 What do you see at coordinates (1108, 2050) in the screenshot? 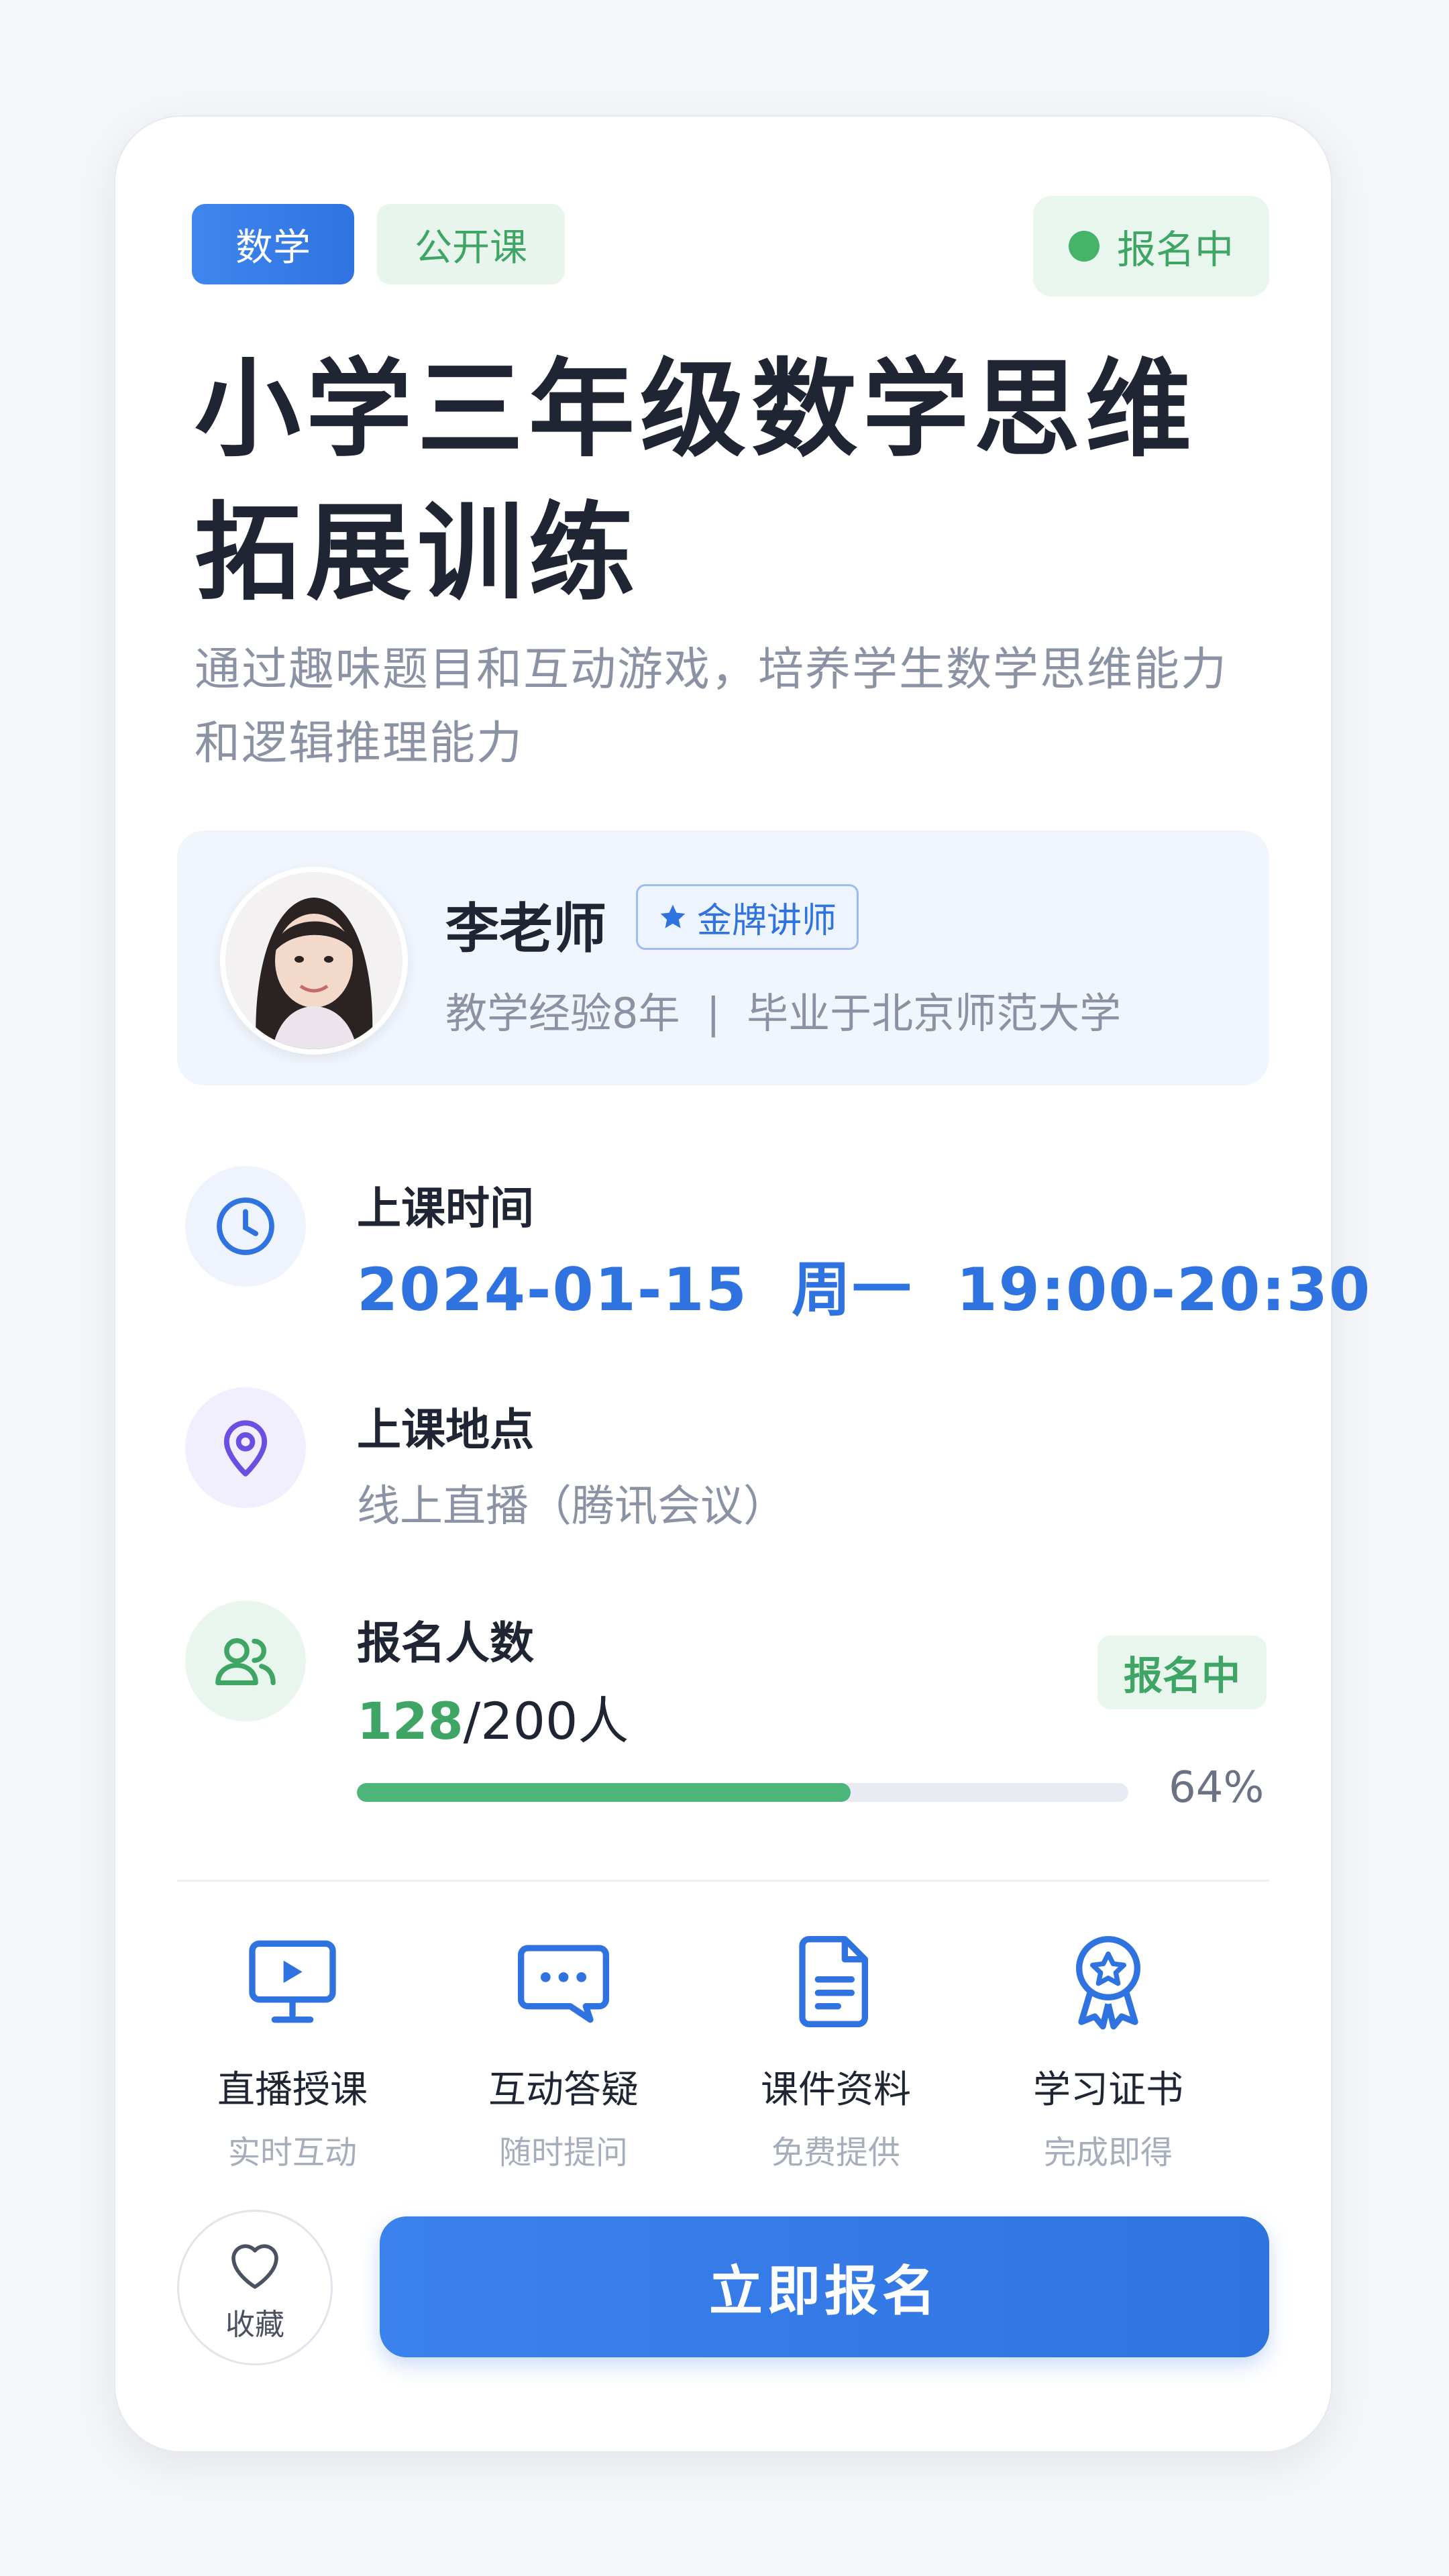
I see `feature-certificate: 学习证书 完成即得` at bounding box center [1108, 2050].